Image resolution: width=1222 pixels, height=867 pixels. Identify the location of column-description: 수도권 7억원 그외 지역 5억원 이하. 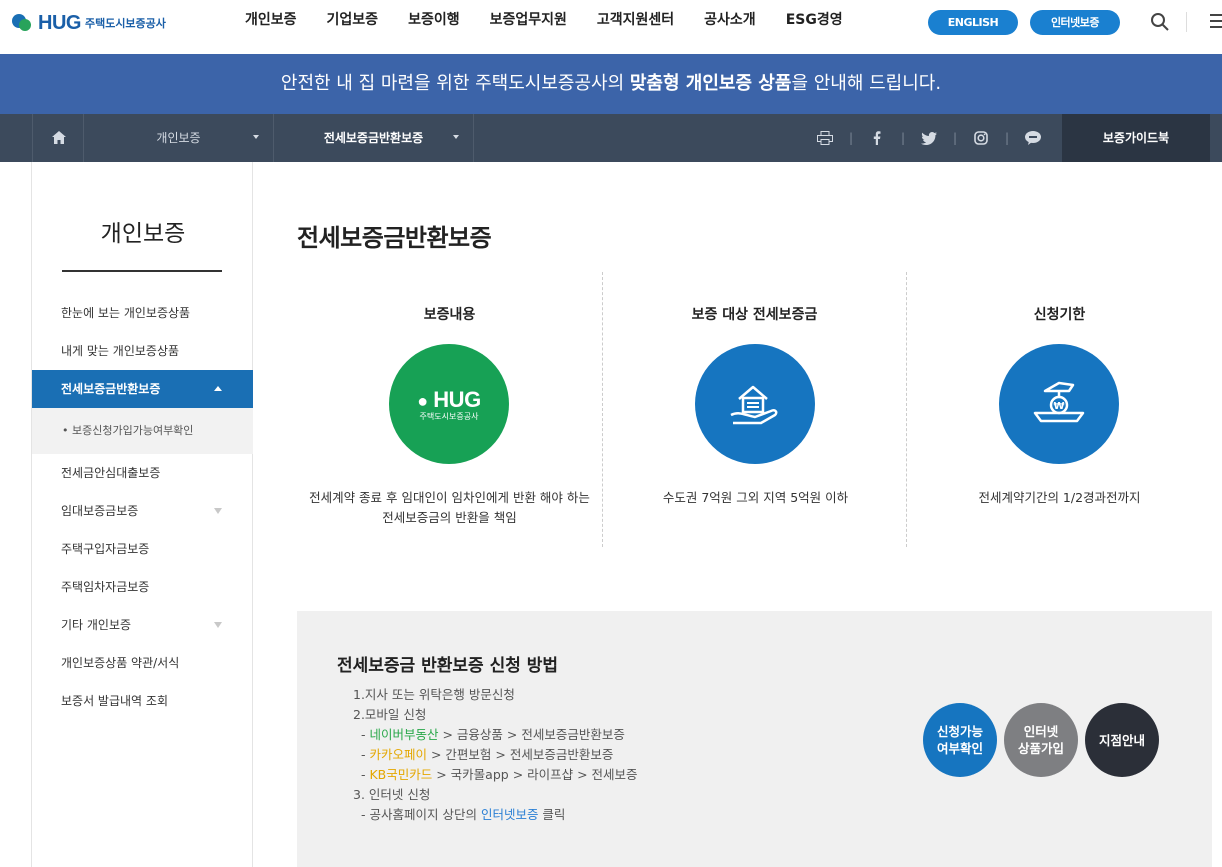
(755, 497).